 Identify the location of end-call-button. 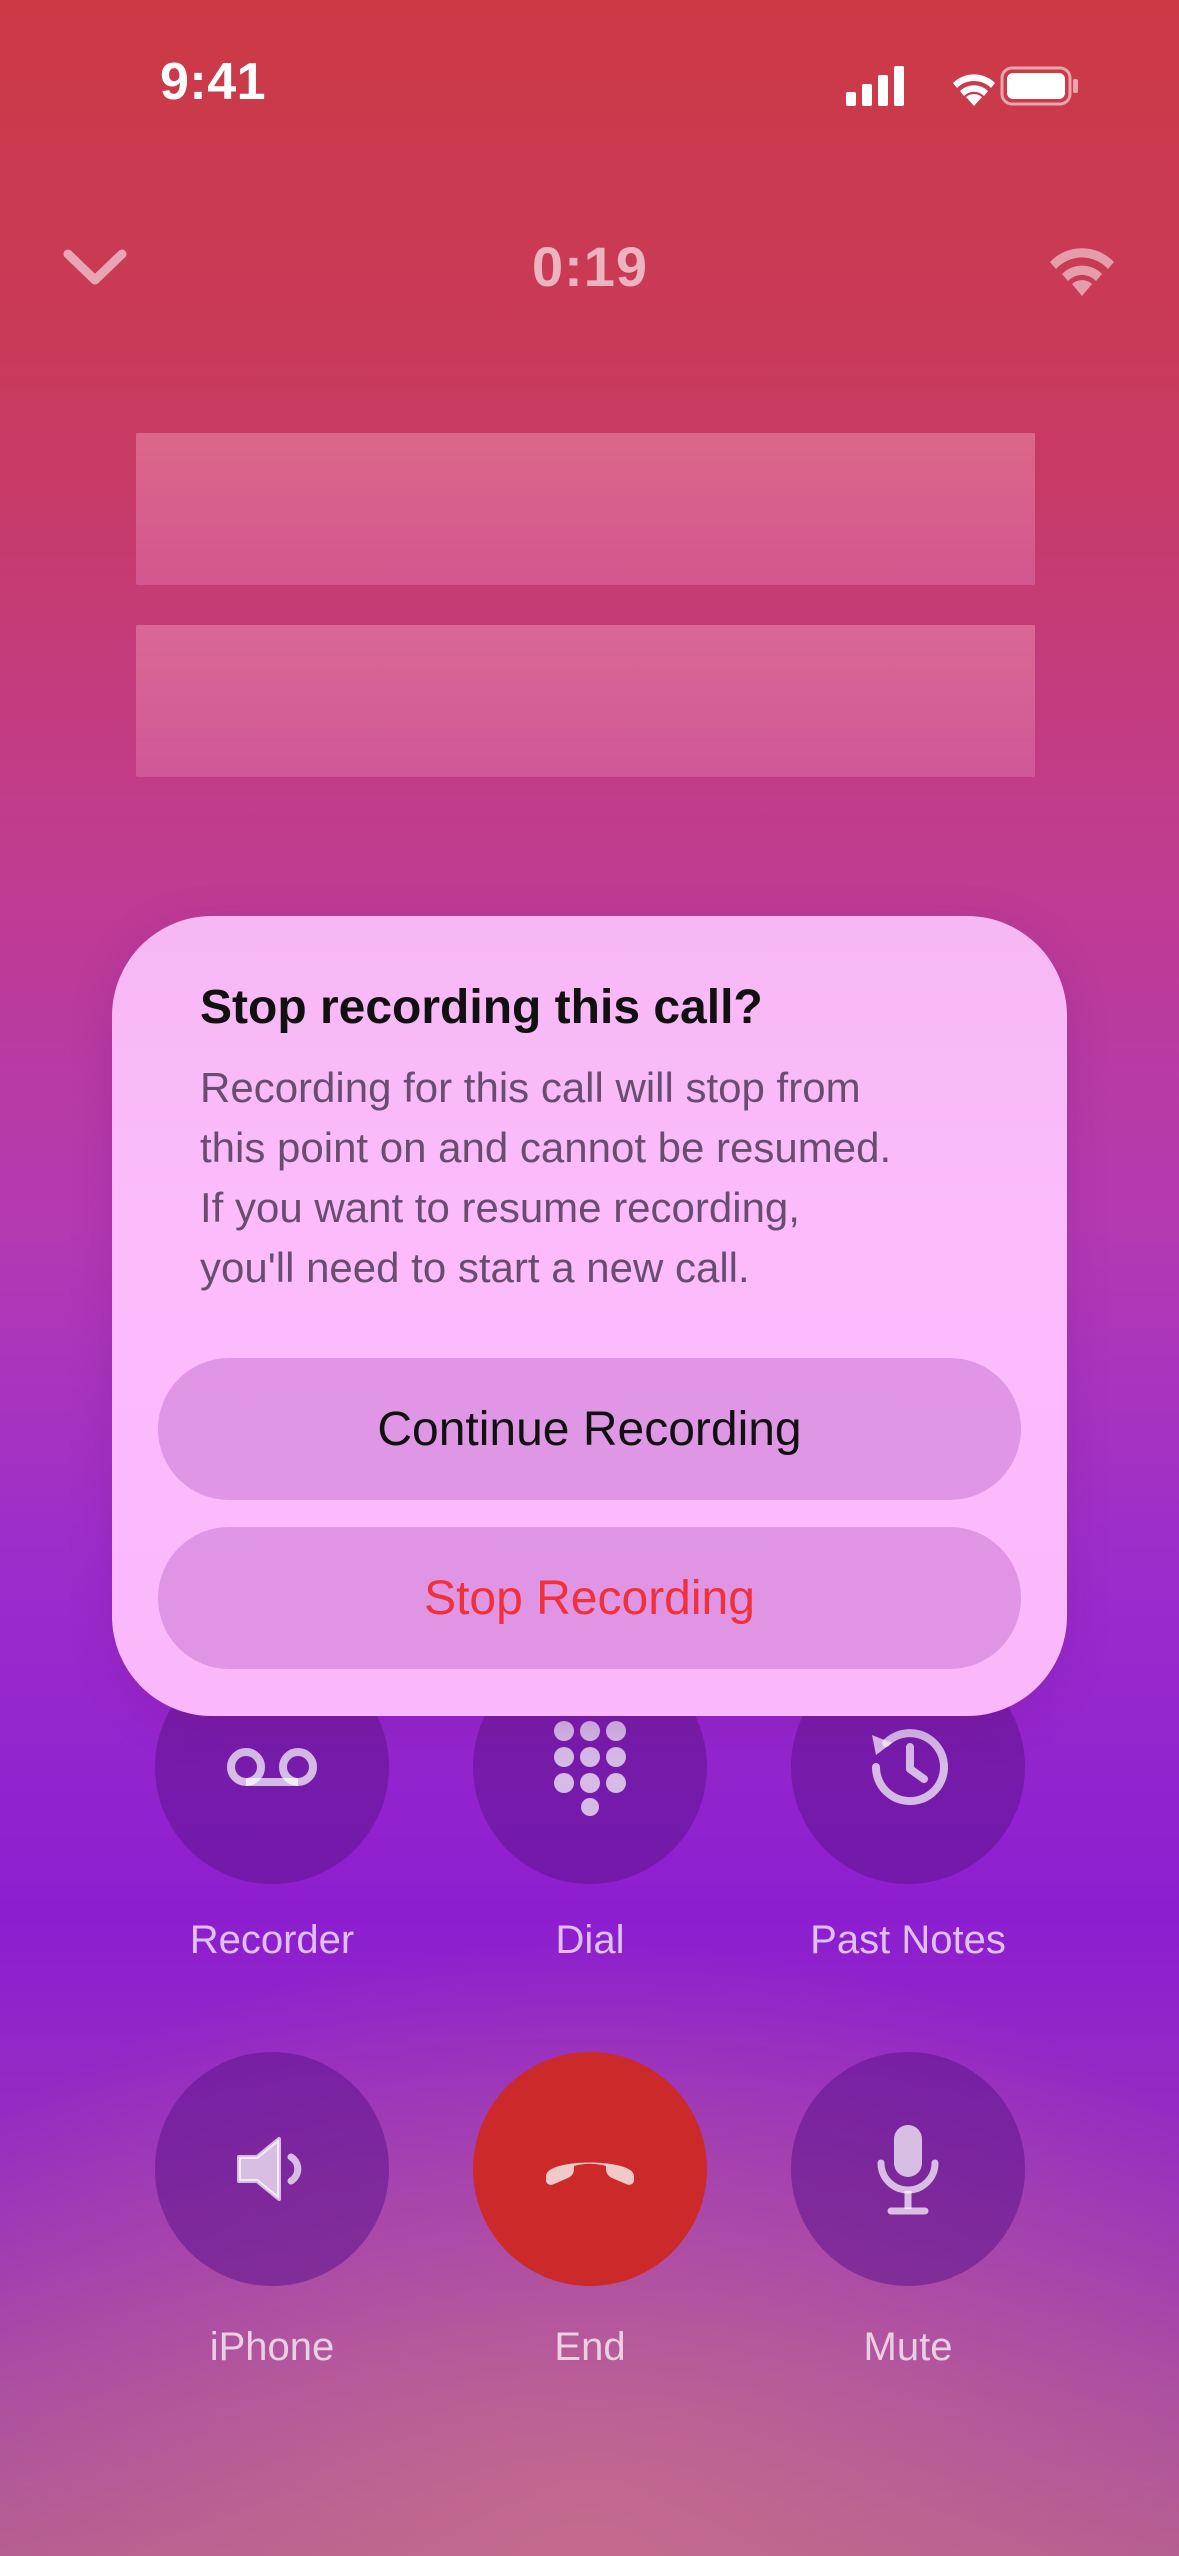
(590, 2169).